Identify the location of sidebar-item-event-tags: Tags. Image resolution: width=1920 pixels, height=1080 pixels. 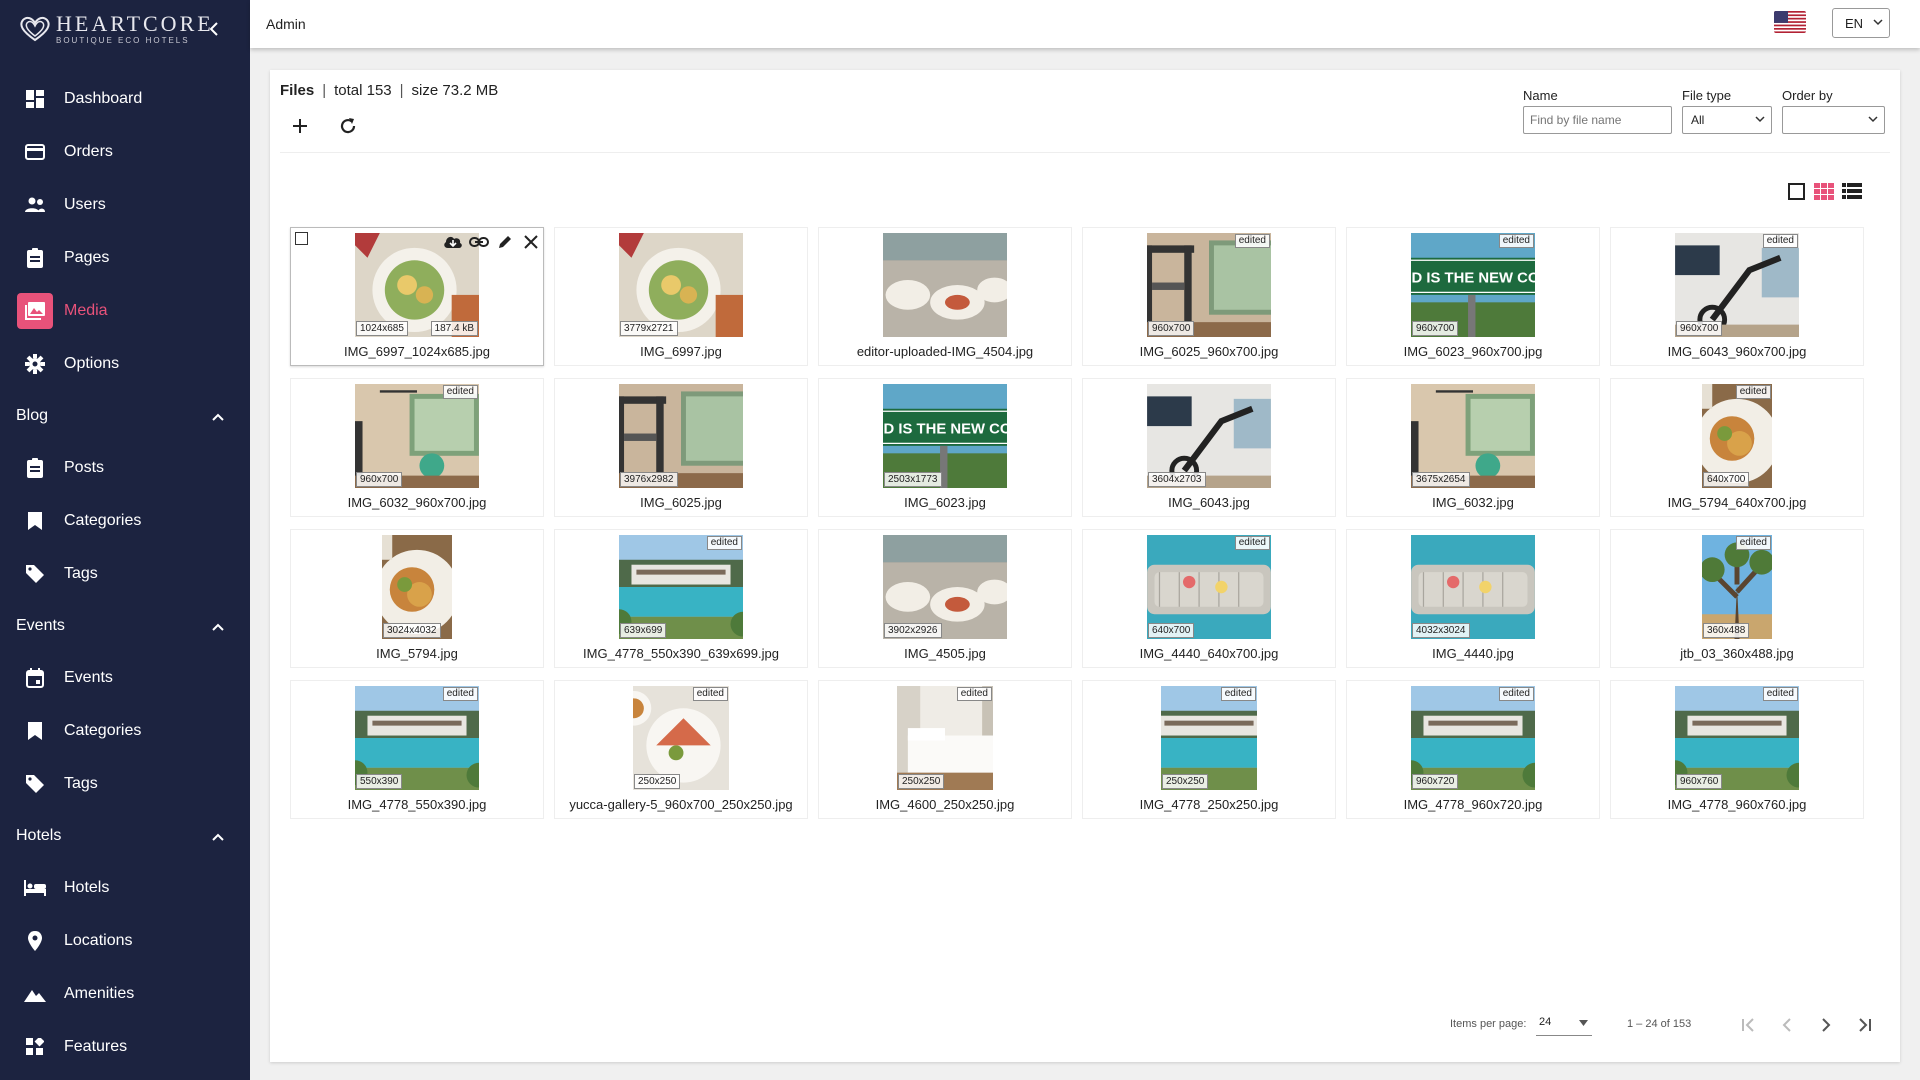
(125, 783).